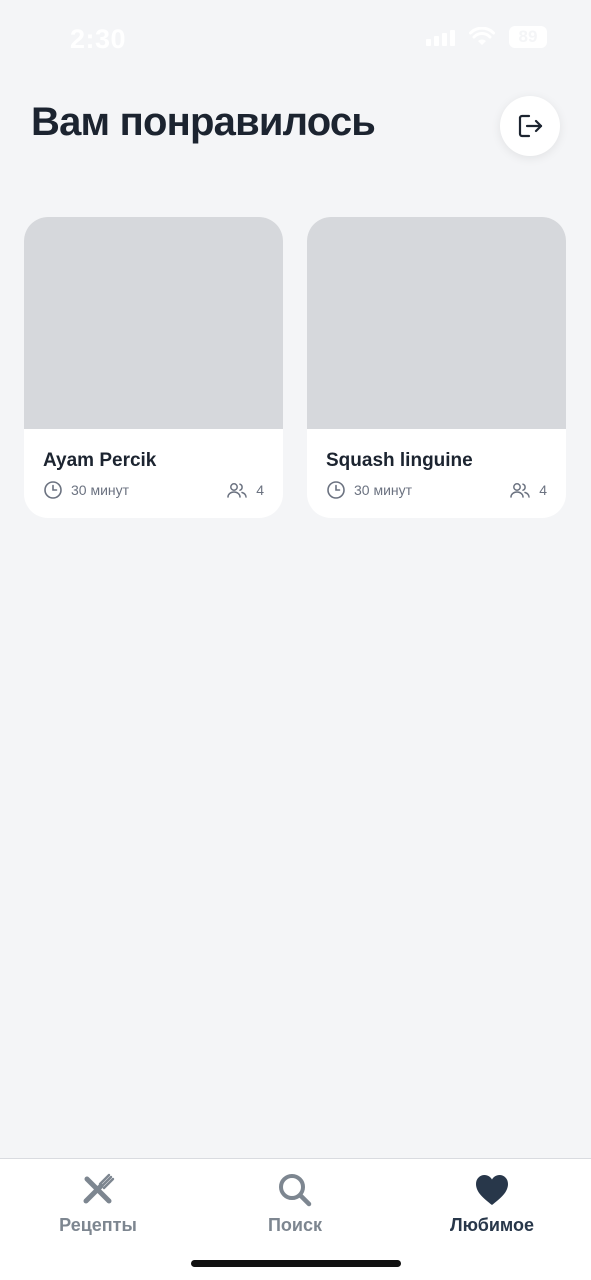 This screenshot has height=1280, width=591. Describe the element at coordinates (100, 460) in the screenshot. I see `recipe-title: Ayam Percik` at that location.